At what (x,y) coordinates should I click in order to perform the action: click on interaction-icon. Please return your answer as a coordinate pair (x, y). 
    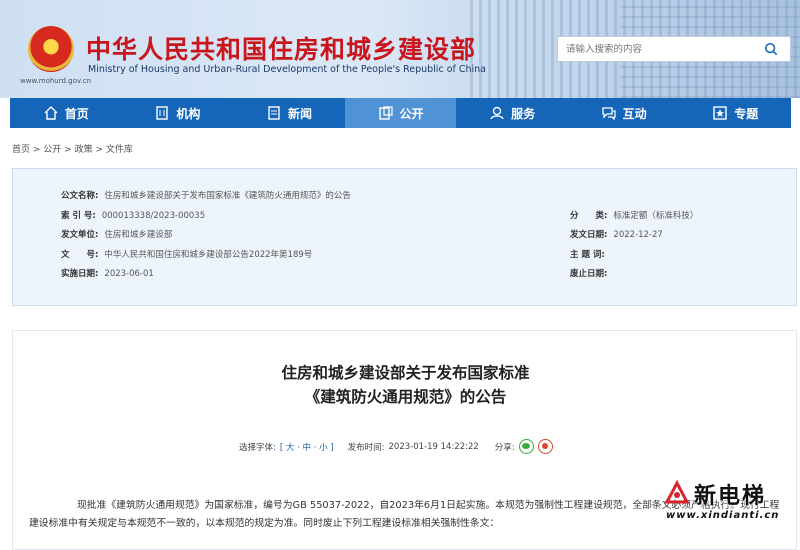
    Looking at the image, I should click on (609, 114).